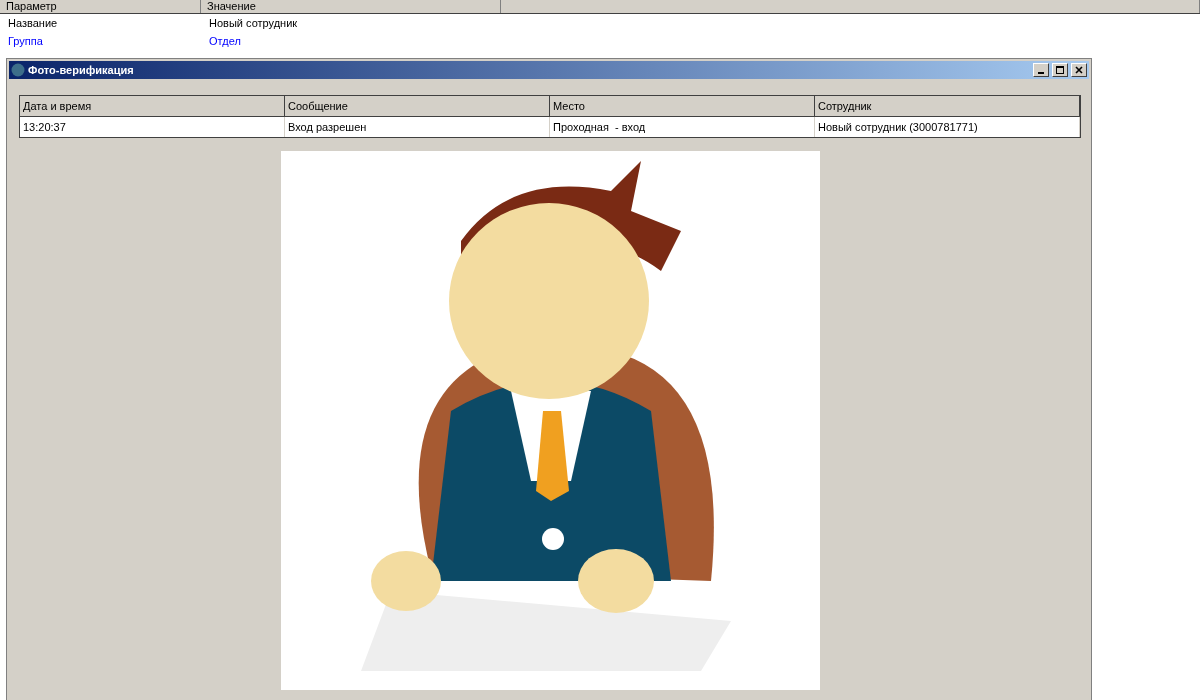  Describe the element at coordinates (682, 106) in the screenshot. I see `column-header: Место` at that location.